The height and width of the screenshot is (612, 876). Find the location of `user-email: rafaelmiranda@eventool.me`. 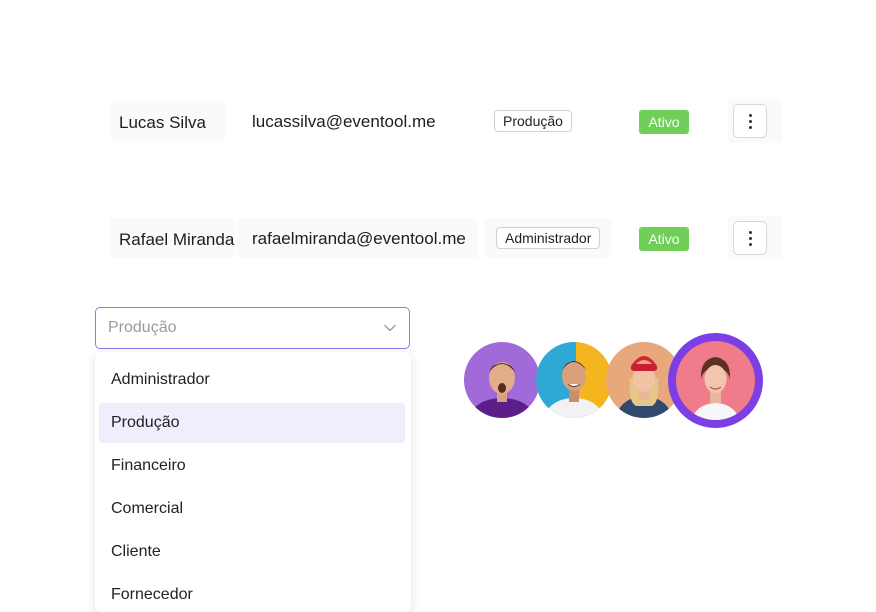

user-email: rafaelmiranda@eventool.me is located at coordinates (359, 238).